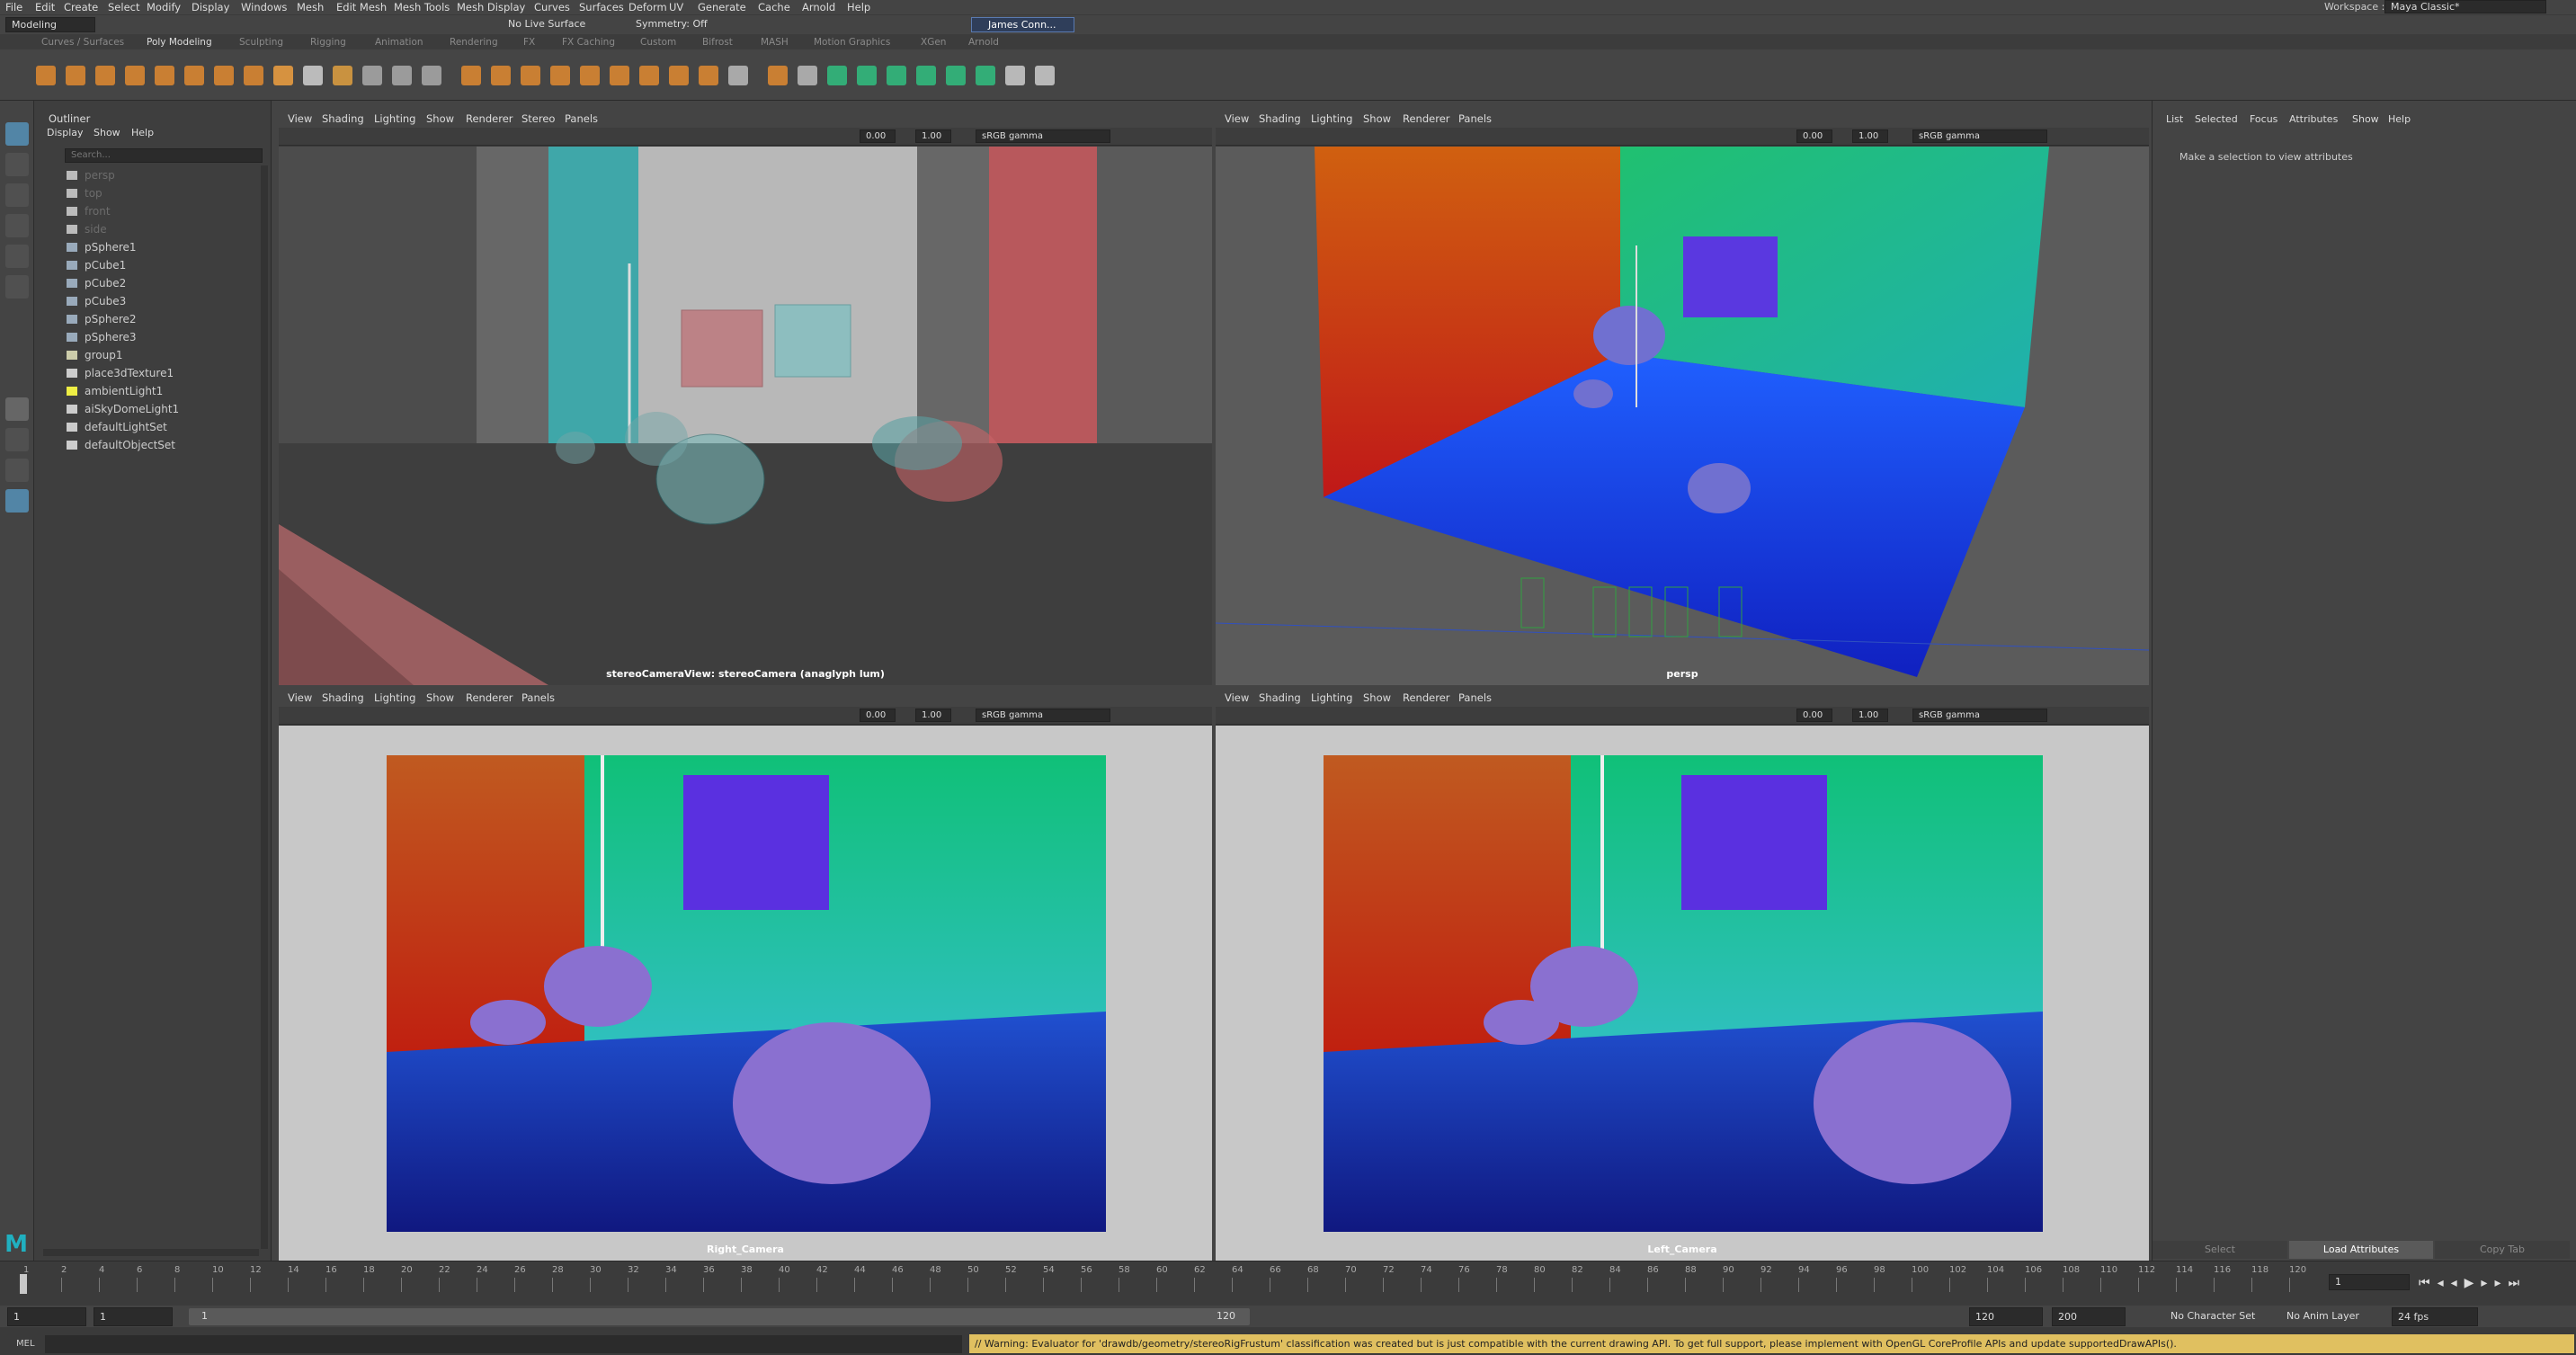  I want to click on single-view-layout-icon, so click(17, 409).